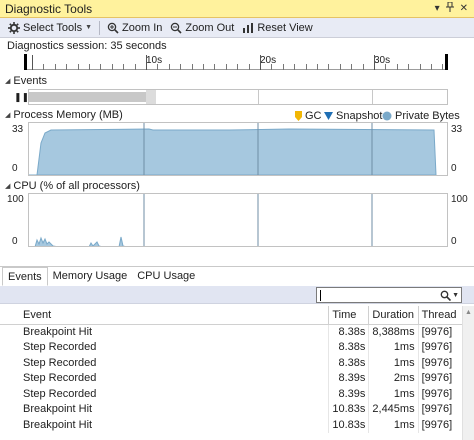  I want to click on pause-icon: ❚❚, so click(21, 97).